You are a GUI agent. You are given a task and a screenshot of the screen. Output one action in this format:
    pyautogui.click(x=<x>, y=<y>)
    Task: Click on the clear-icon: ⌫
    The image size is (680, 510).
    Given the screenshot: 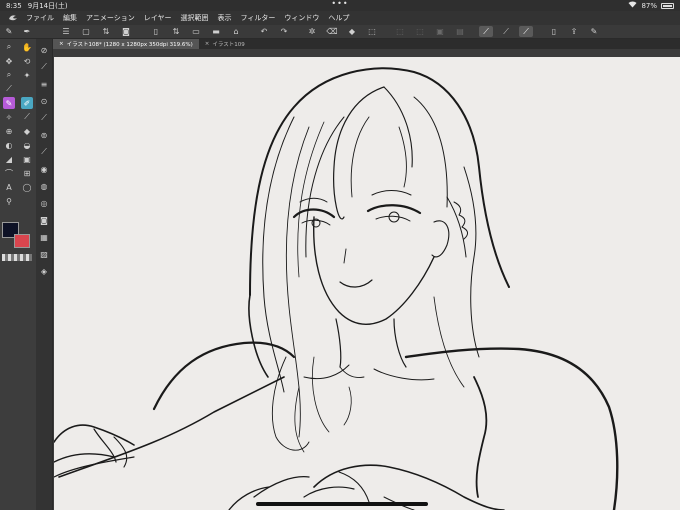 What is the action you would take?
    pyautogui.click(x=332, y=31)
    